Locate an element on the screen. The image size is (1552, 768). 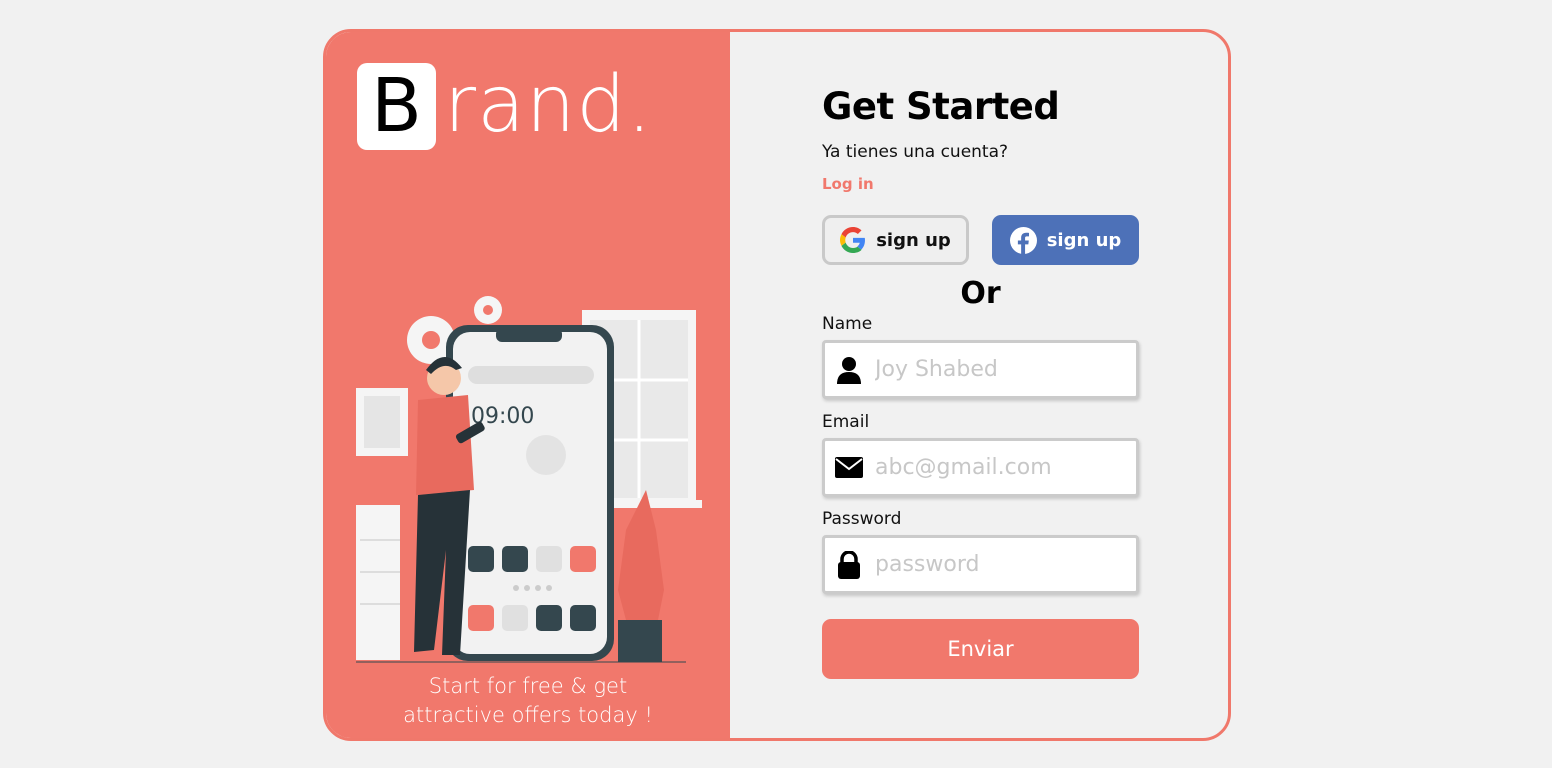
brand-logo-text: rand. is located at coordinates (548, 105).